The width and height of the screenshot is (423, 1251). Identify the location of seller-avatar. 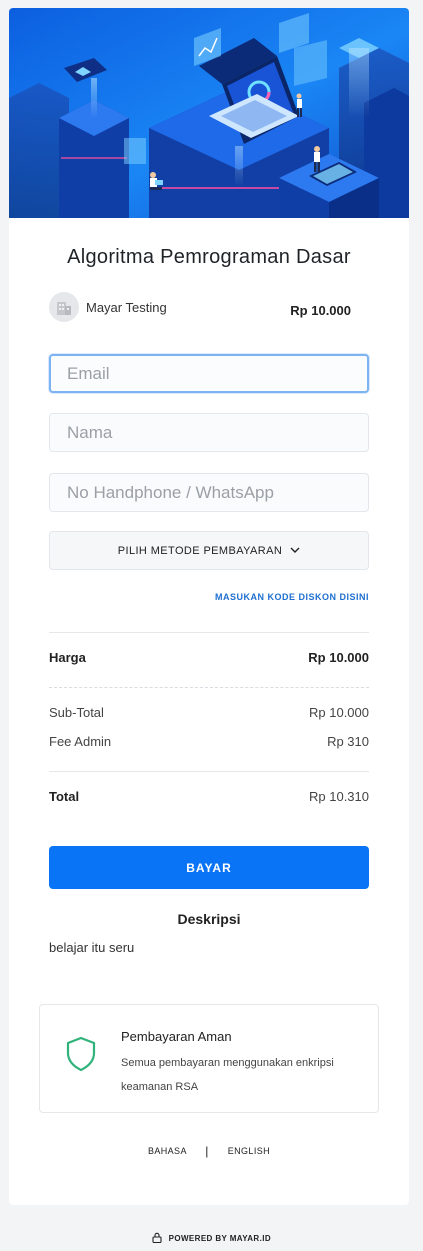
(64, 307).